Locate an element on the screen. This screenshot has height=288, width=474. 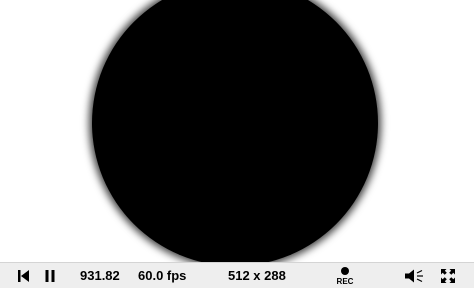
fullscreen-icon is located at coordinates (448, 275).